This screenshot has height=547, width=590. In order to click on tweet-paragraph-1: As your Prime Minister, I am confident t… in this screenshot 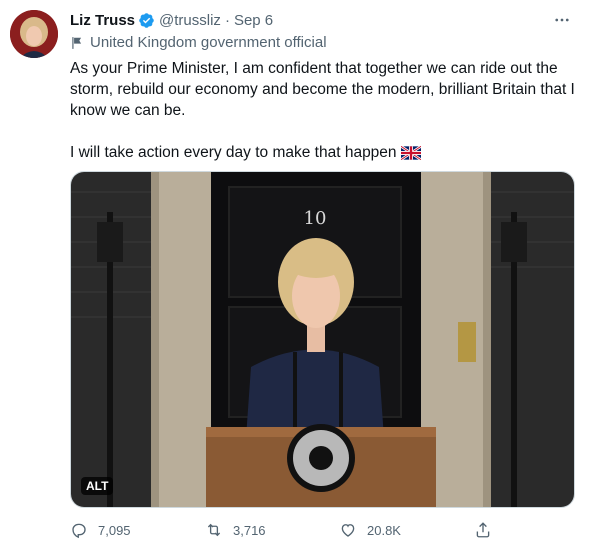, I will do `click(322, 89)`.